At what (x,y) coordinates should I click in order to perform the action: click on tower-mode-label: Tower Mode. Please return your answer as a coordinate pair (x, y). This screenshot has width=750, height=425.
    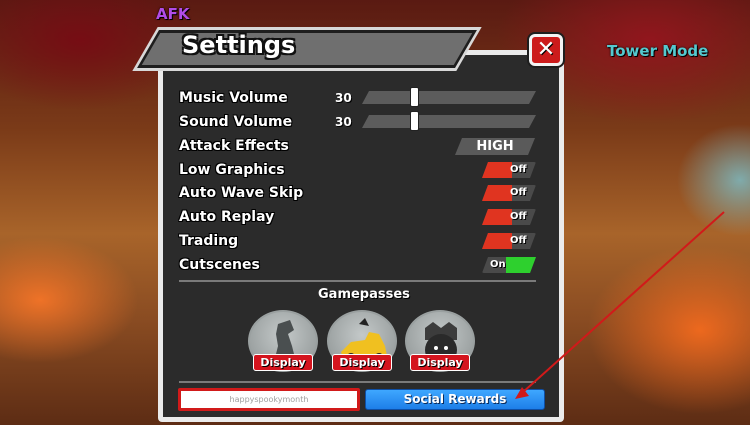
    Looking at the image, I should click on (658, 51).